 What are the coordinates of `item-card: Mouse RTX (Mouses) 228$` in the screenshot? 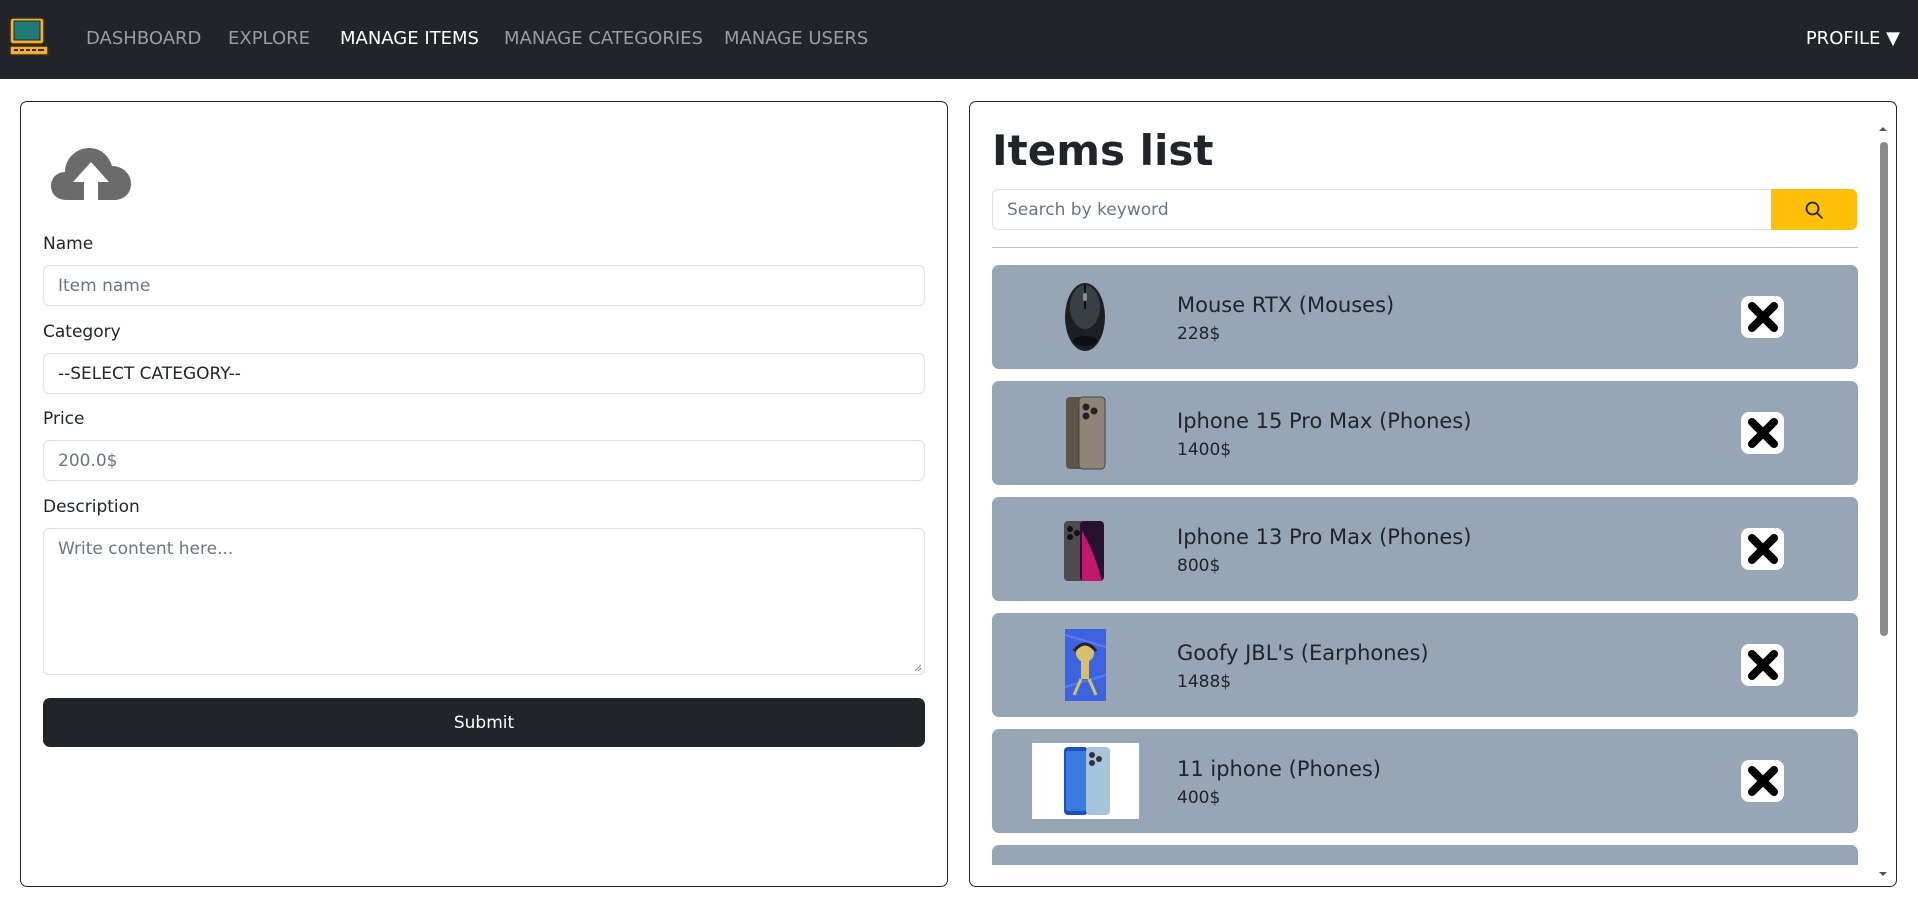 It's located at (1425, 317).